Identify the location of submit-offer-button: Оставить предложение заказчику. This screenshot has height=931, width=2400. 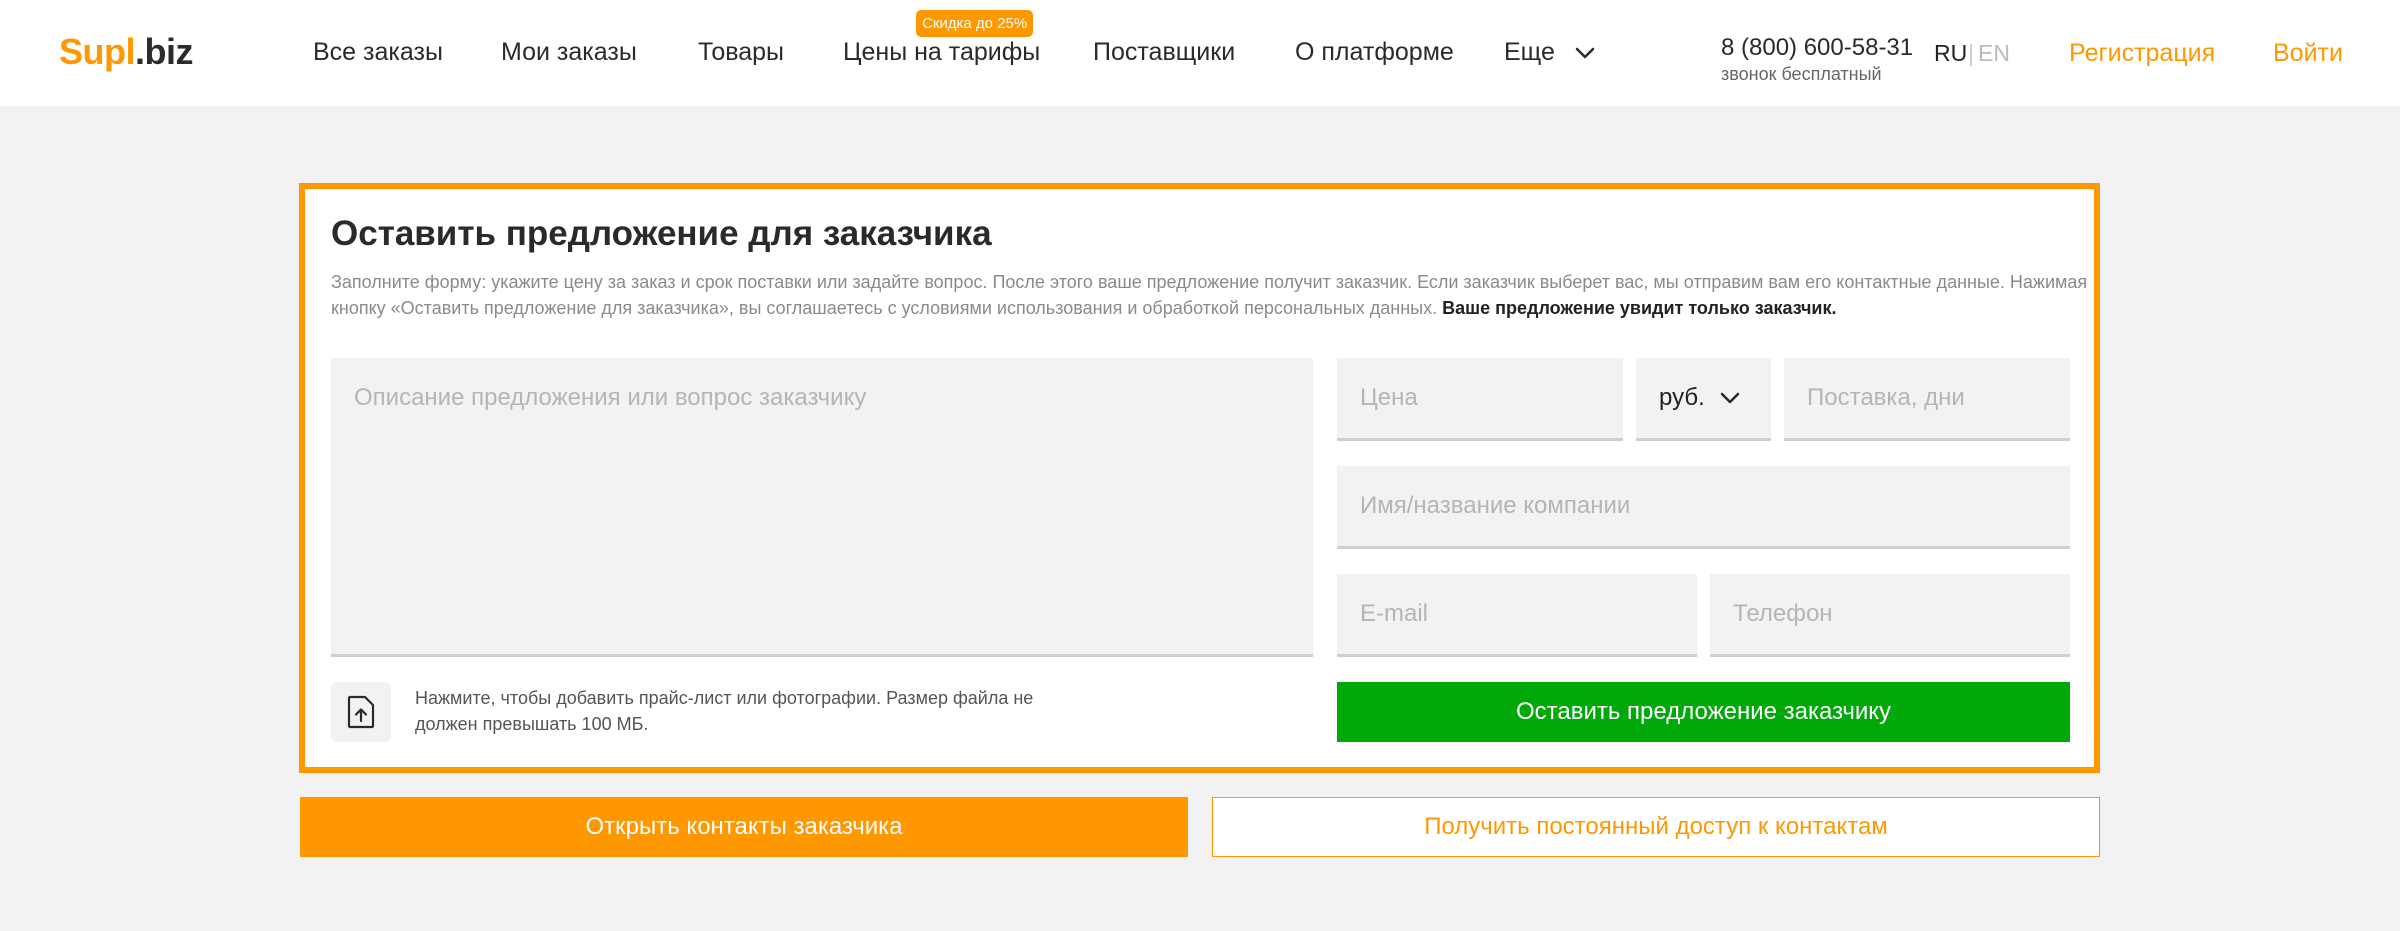
(1703, 712).